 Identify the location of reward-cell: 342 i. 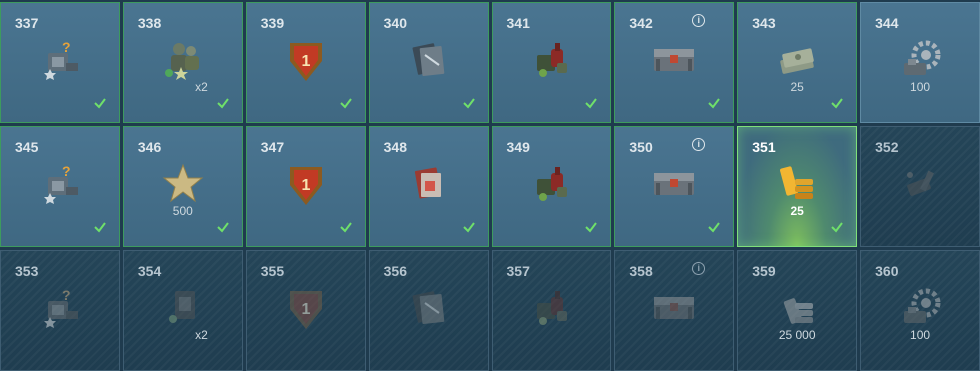
(674, 62).